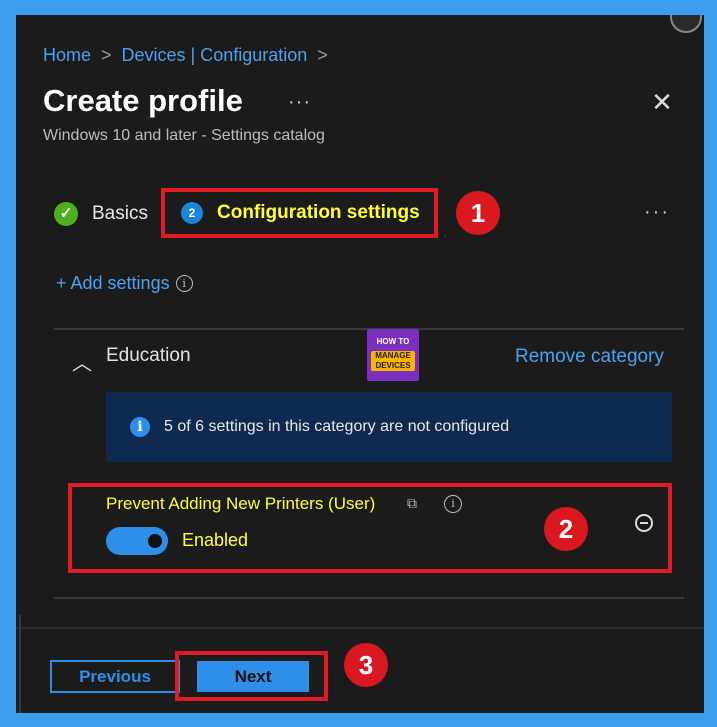 The height and width of the screenshot is (727, 717). What do you see at coordinates (82, 361) in the screenshot?
I see `chevron-up-icon: ︿` at bounding box center [82, 361].